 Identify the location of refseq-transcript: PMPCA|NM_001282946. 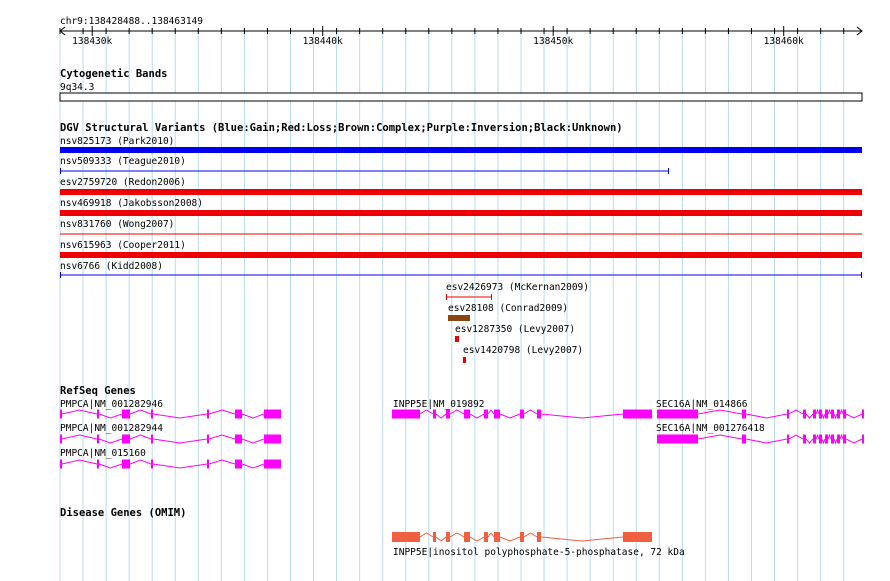
(170, 409).